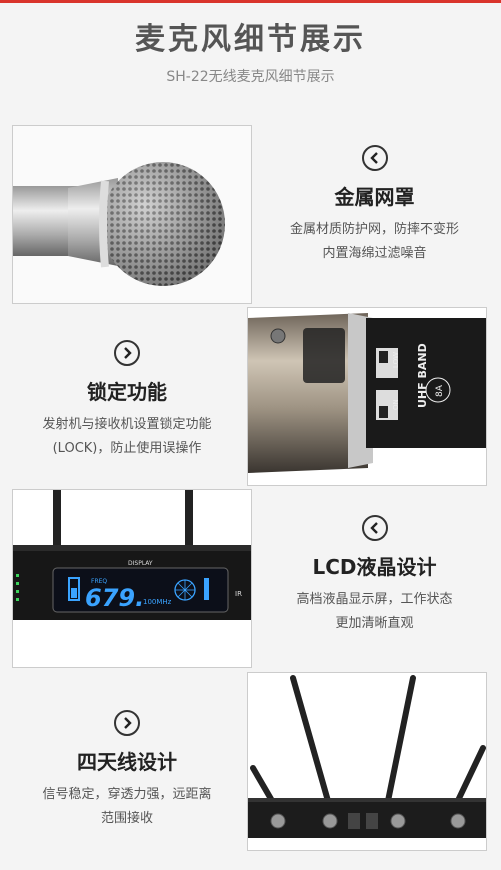  Describe the element at coordinates (250, 77) in the screenshot. I see `page-subtitle: SH-22无线麦克风细节展示` at that location.